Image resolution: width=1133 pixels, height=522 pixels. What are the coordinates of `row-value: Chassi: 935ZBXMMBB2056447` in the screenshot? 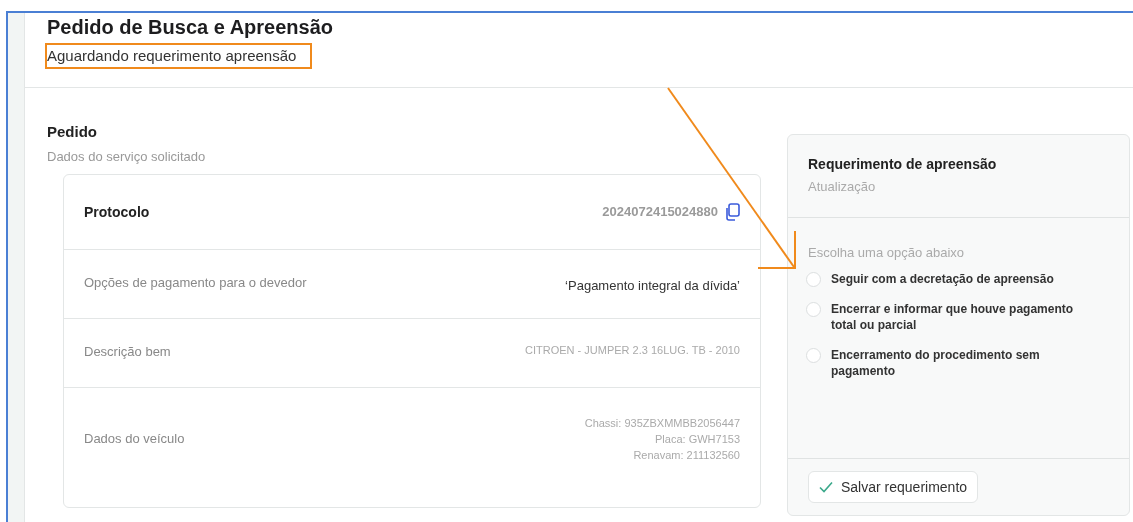 It's located at (662, 423).